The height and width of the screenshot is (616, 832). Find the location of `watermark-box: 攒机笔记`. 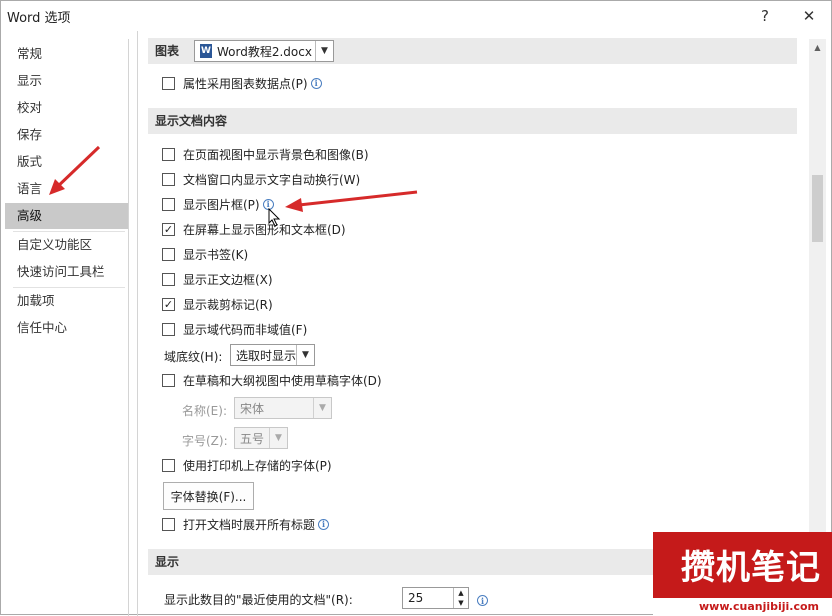

watermark-box: 攒机笔记 is located at coordinates (742, 565).